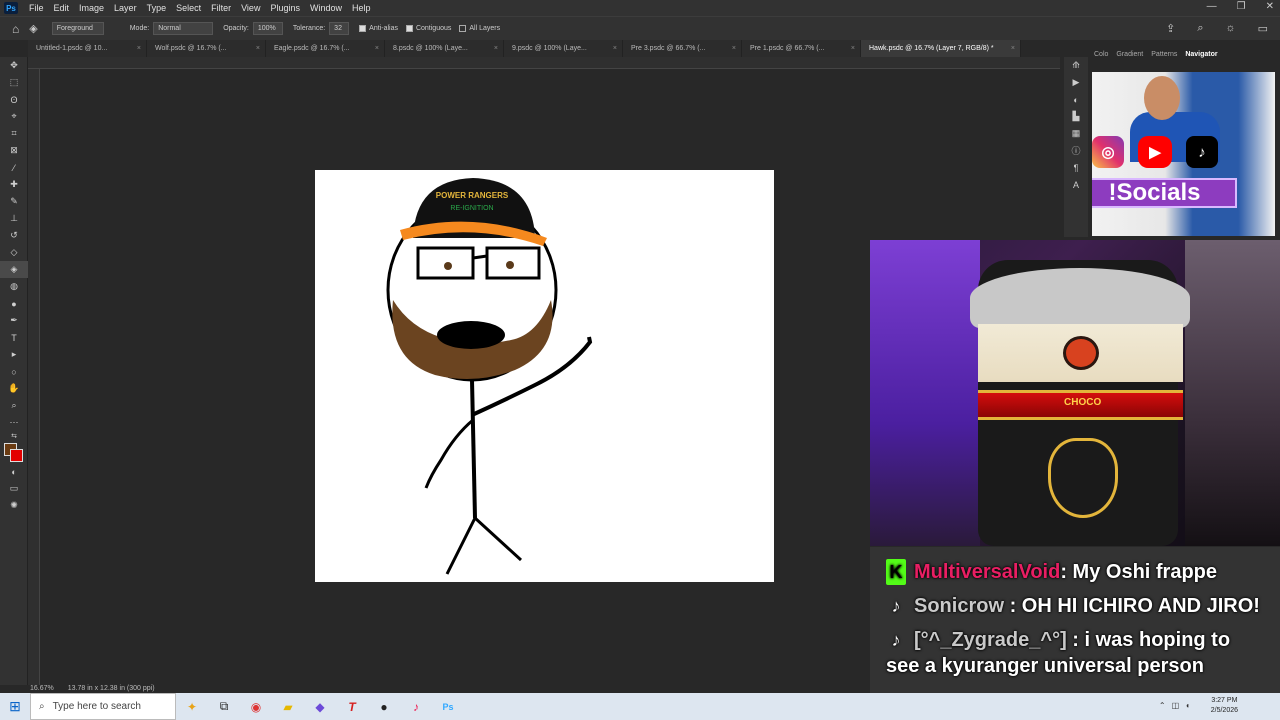  I want to click on copilot-icon: ✦, so click(192, 706).